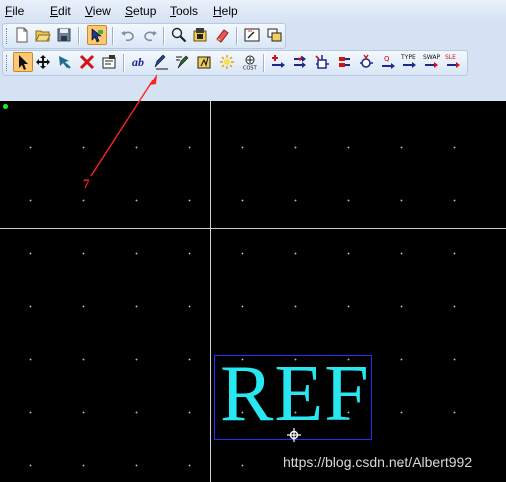 The image size is (506, 482). I want to click on highlight-icon, so click(227, 62).